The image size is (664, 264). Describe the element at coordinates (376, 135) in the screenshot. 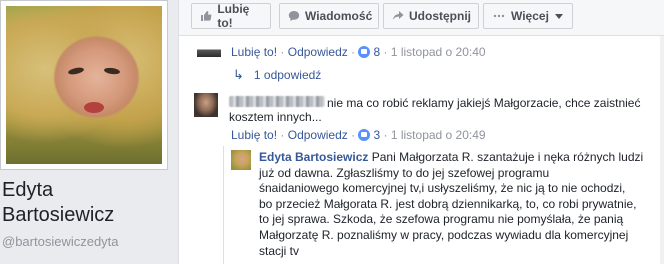

I see `comment2-likes-count: 3` at that location.